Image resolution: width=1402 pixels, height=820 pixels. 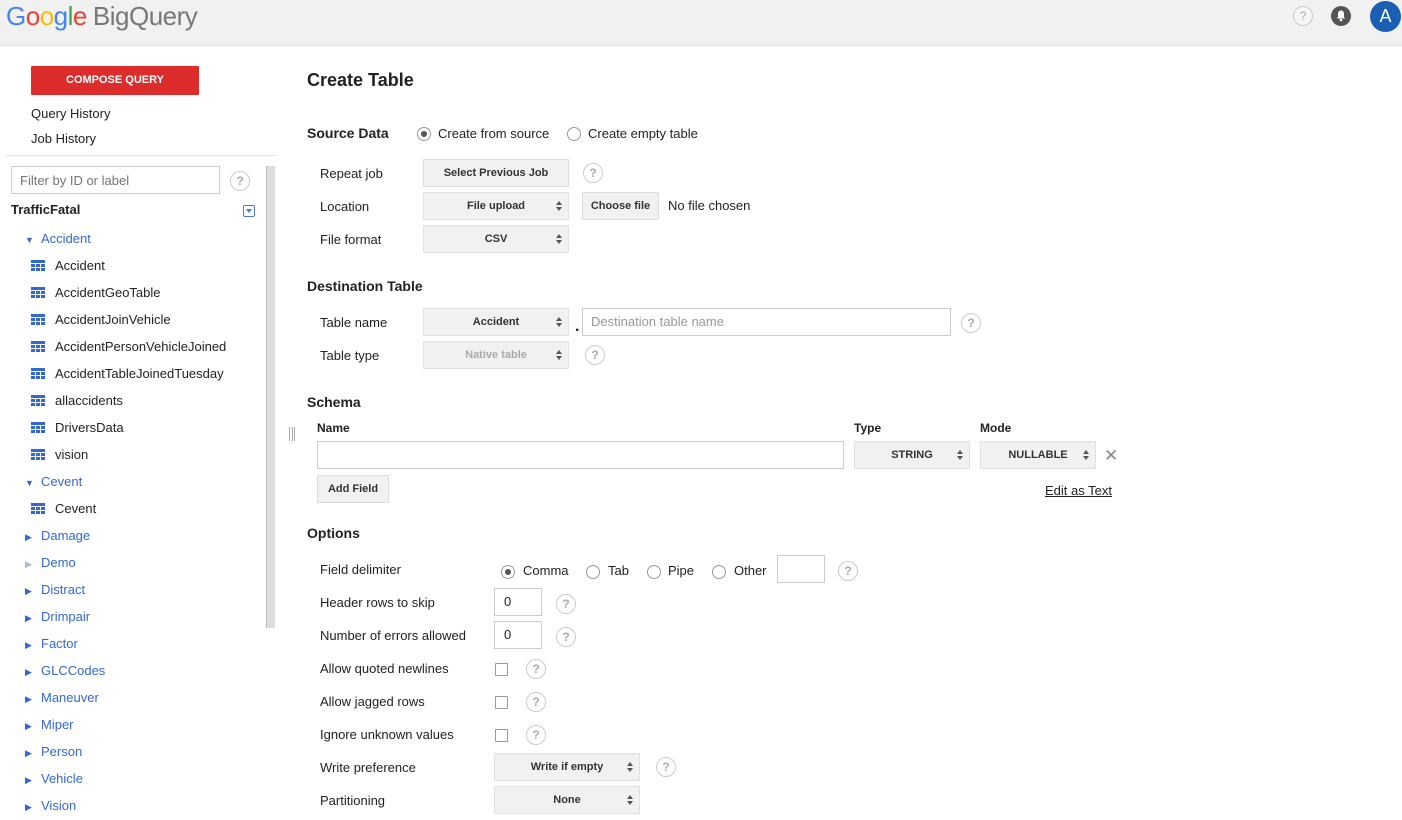 What do you see at coordinates (536, 735) in the screenshot?
I see `ignore-unknown-help-icon: ?` at bounding box center [536, 735].